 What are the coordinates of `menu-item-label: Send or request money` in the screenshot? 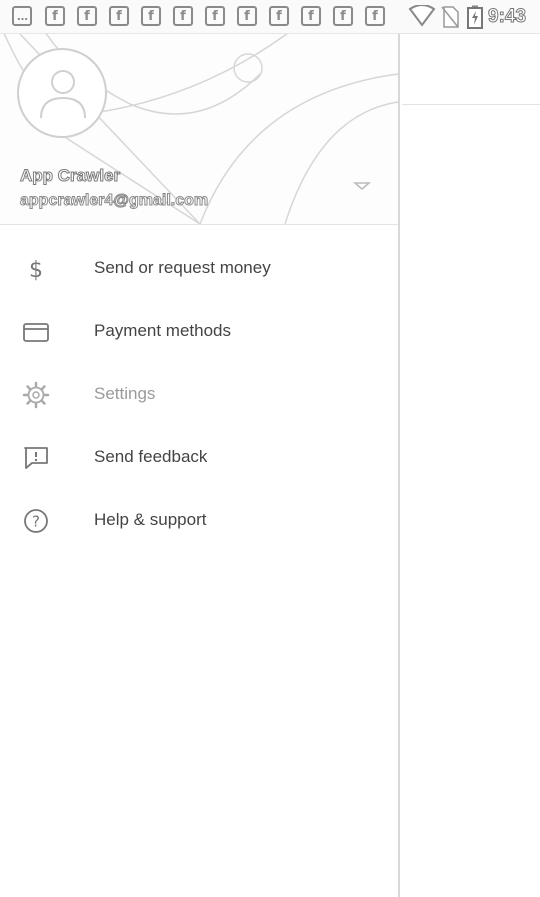 It's located at (182, 267).